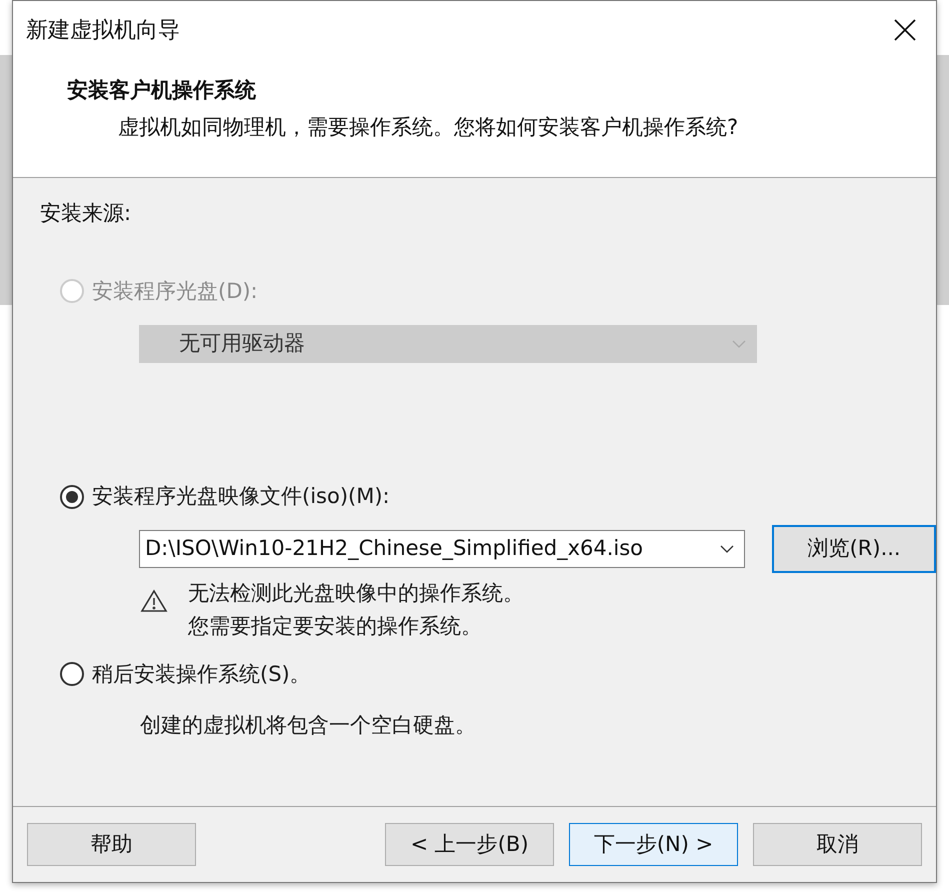 The height and width of the screenshot is (895, 949). Describe the element at coordinates (837, 844) in the screenshot. I see `dialog-button: 取消` at that location.